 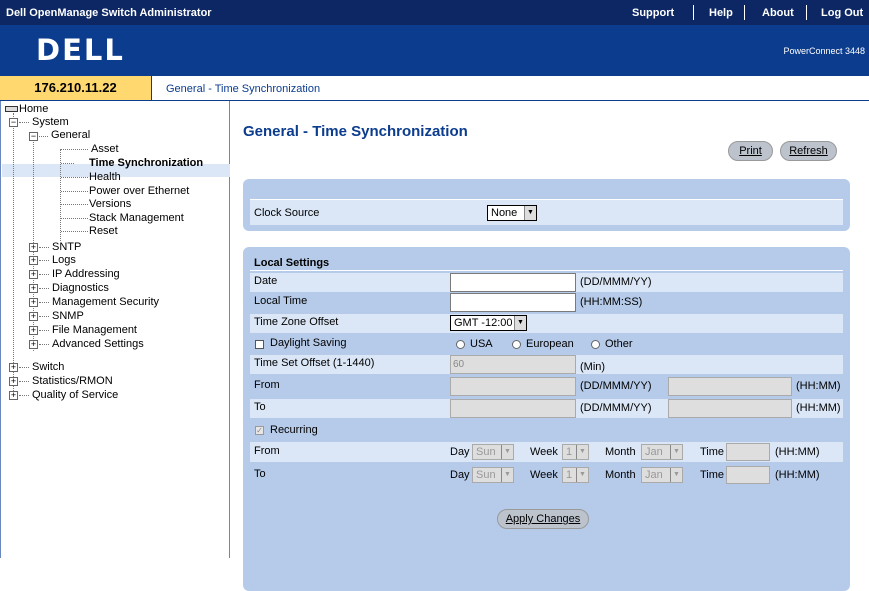 What do you see at coordinates (493, 475) in the screenshot?
I see `to-day-select: Sun ▼` at bounding box center [493, 475].